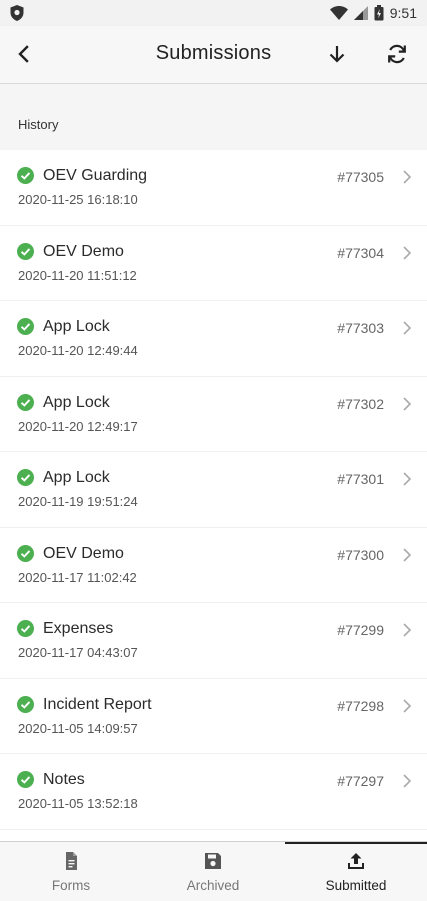 Image resolution: width=427 pixels, height=901 pixels. Describe the element at coordinates (77, 577) in the screenshot. I see `submission-date: 2020-11-17 11:02:42` at that location.